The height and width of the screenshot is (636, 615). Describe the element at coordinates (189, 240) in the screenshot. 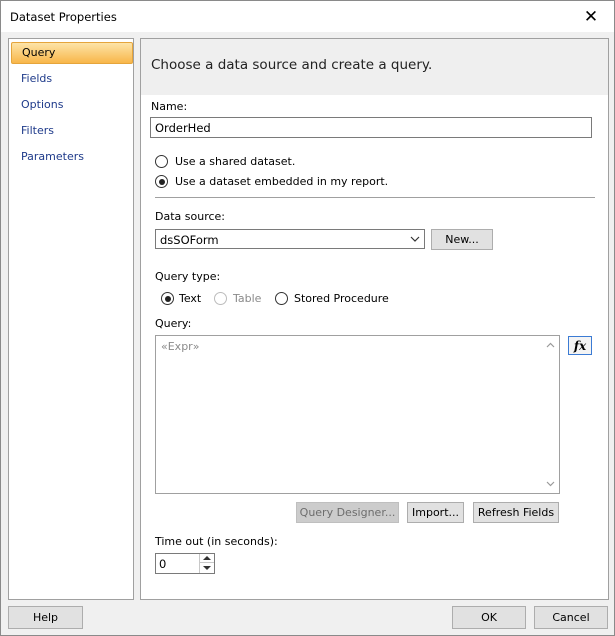

I see `datasource-value: dsSOForm` at that location.